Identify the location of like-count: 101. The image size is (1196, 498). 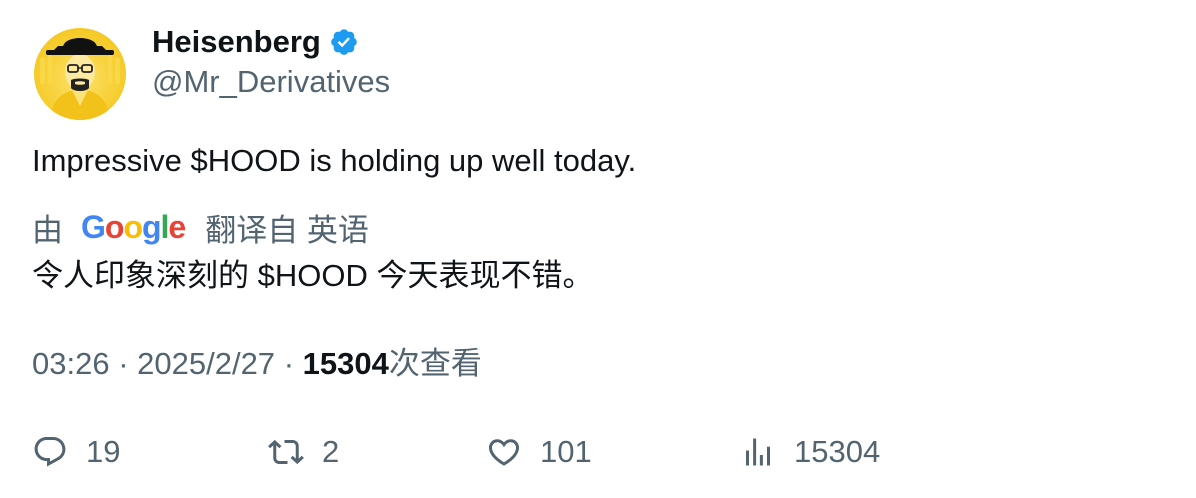
(566, 451).